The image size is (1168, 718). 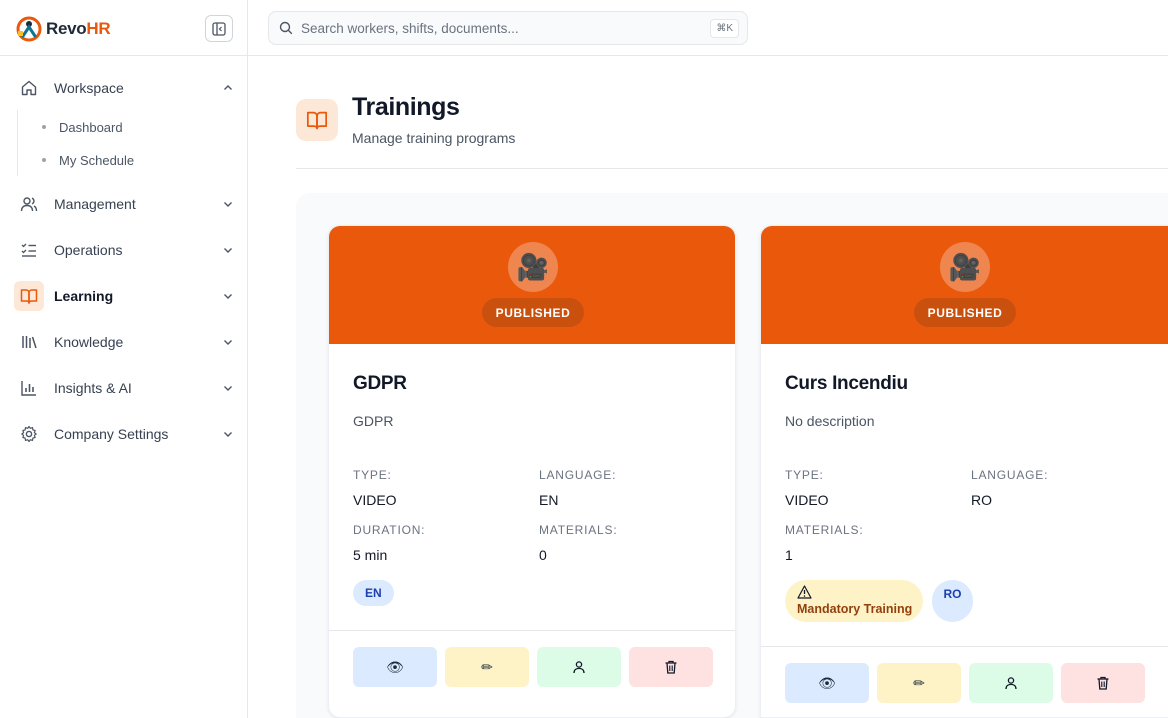 I want to click on global-search: ⌘K, so click(x=508, y=28).